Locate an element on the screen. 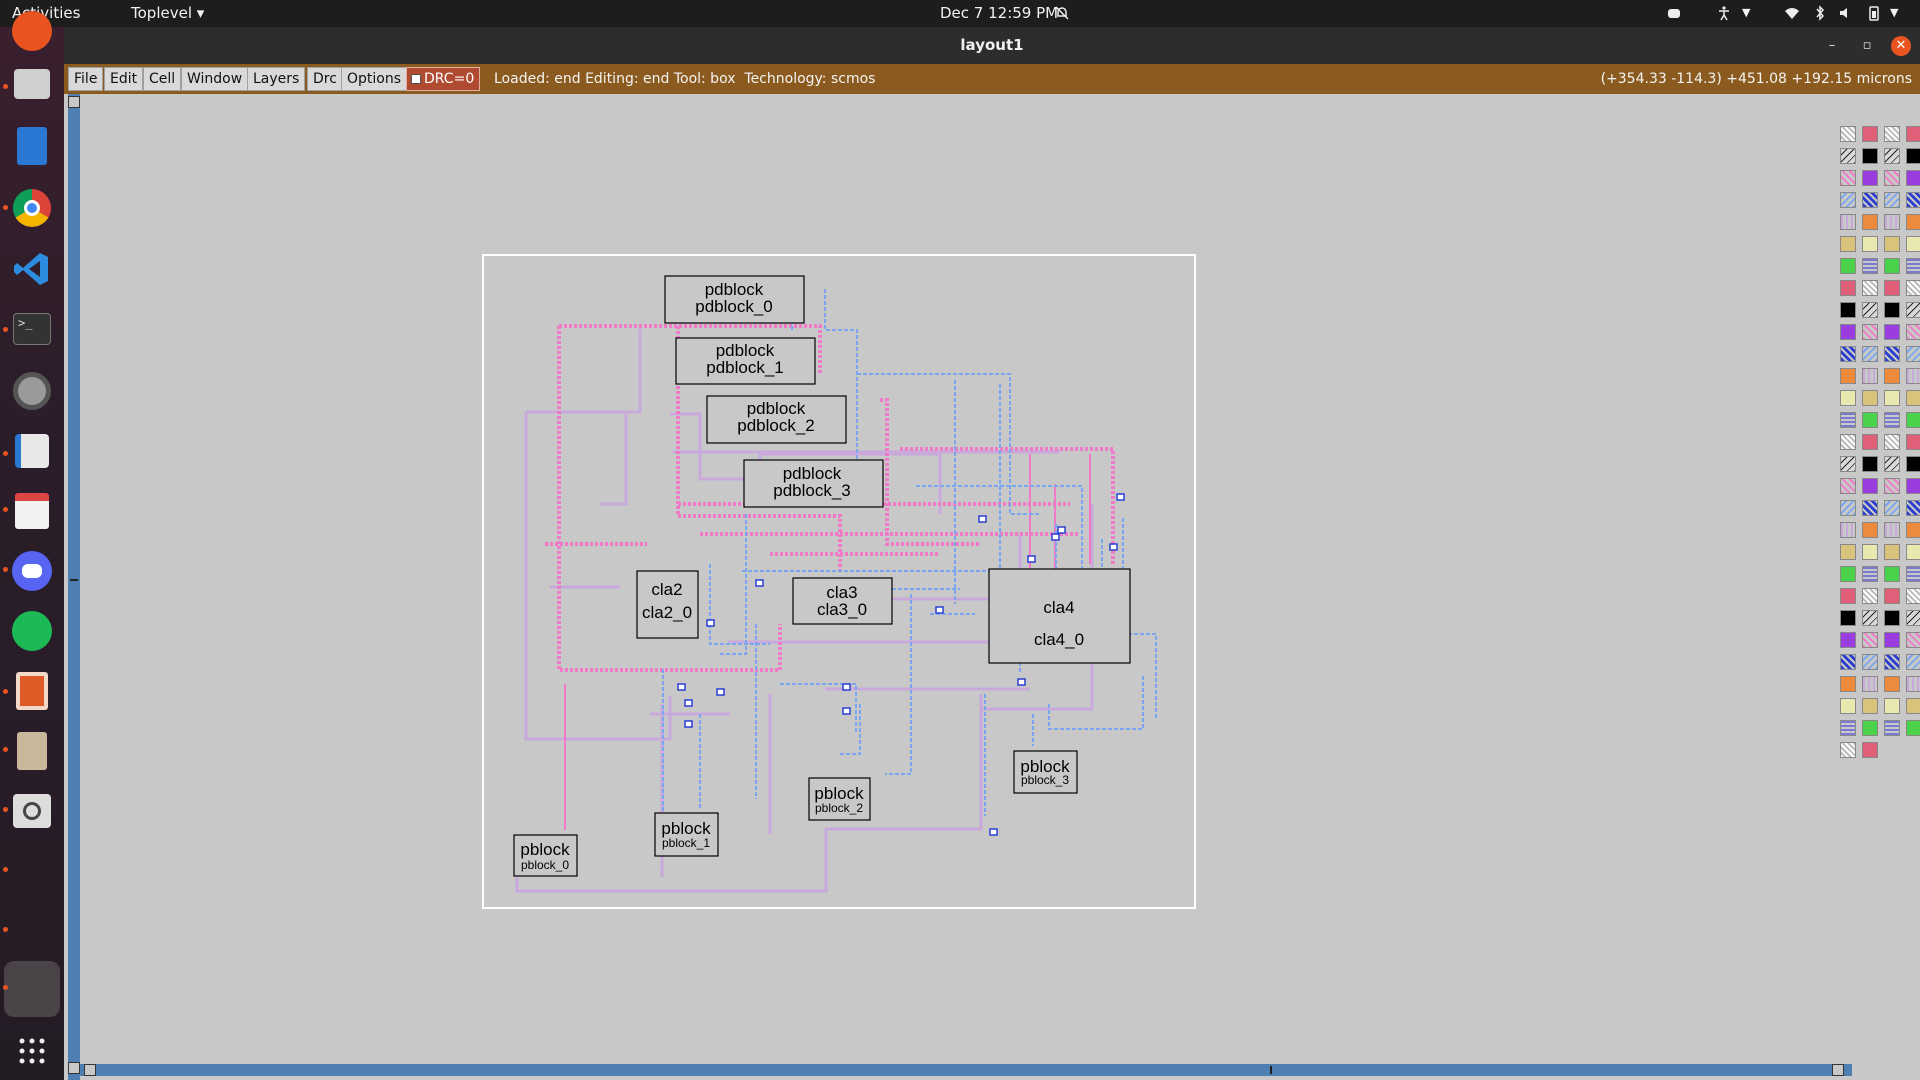 The image size is (1920, 1080). active-window-icon is located at coordinates (32, 989).